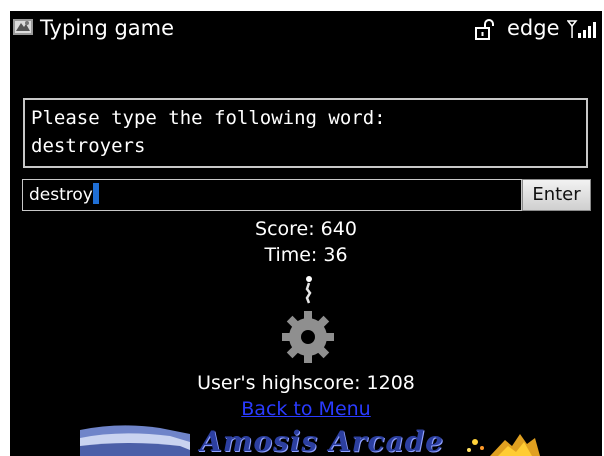 Image resolution: width=604 pixels, height=456 pixels. Describe the element at coordinates (88, 146) in the screenshot. I see `target-word: destroyers` at that location.